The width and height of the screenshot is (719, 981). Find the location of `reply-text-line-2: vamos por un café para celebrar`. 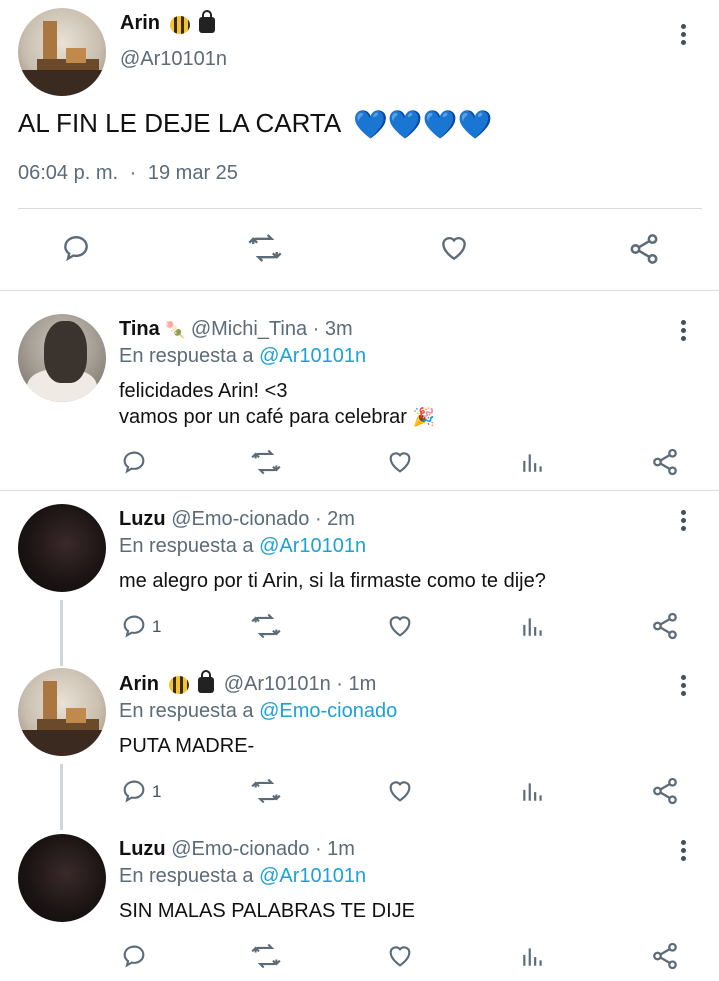

reply-text-line-2: vamos por un café para celebrar is located at coordinates (263, 417).